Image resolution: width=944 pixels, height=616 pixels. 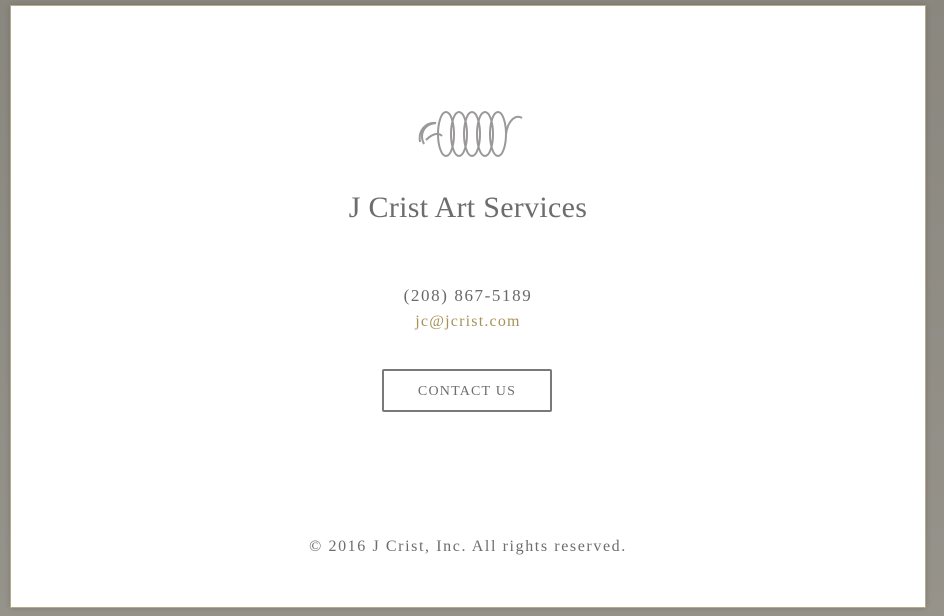 I want to click on phone-number: (208) 867-5189, so click(x=468, y=295).